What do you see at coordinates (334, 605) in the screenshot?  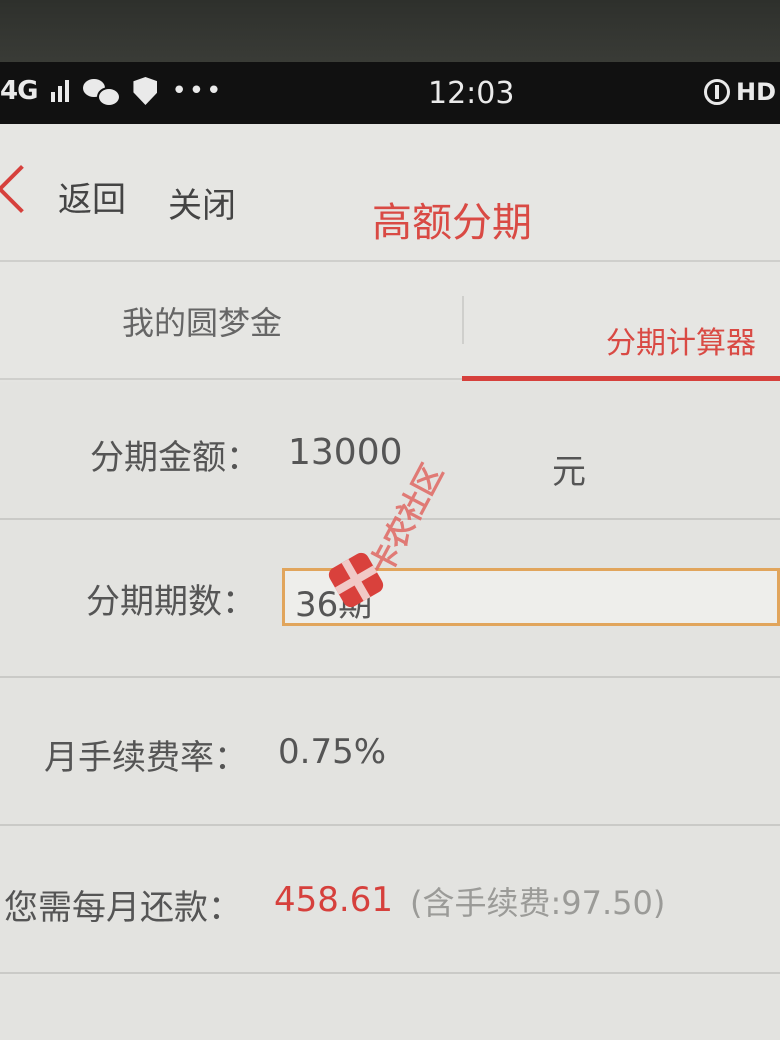 I see `periods-value: 36期` at bounding box center [334, 605].